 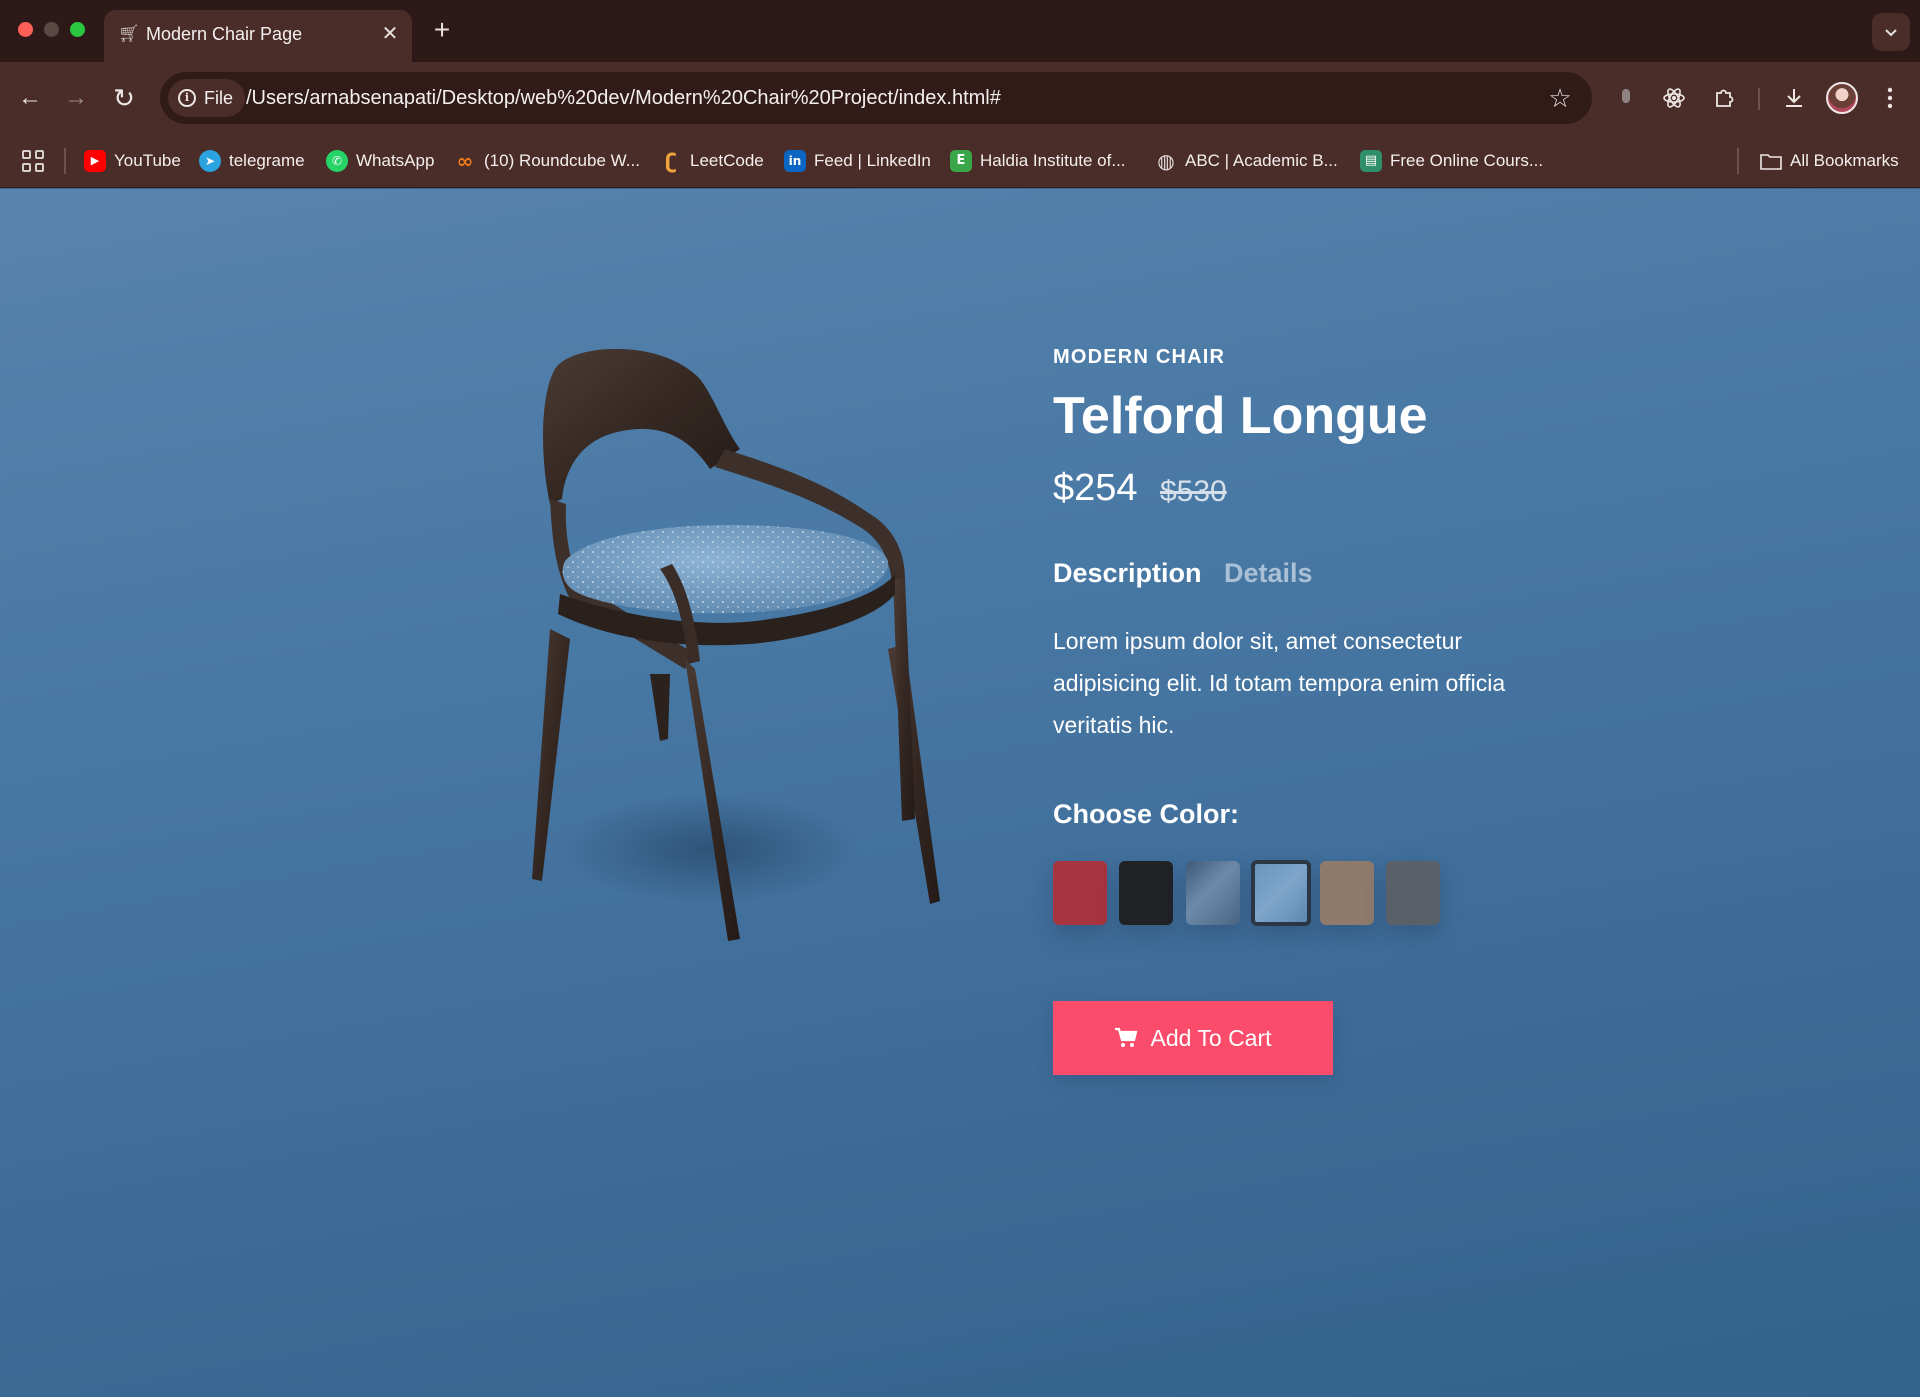 What do you see at coordinates (1146, 814) in the screenshot?
I see `choose-color-label: Choose Color:` at bounding box center [1146, 814].